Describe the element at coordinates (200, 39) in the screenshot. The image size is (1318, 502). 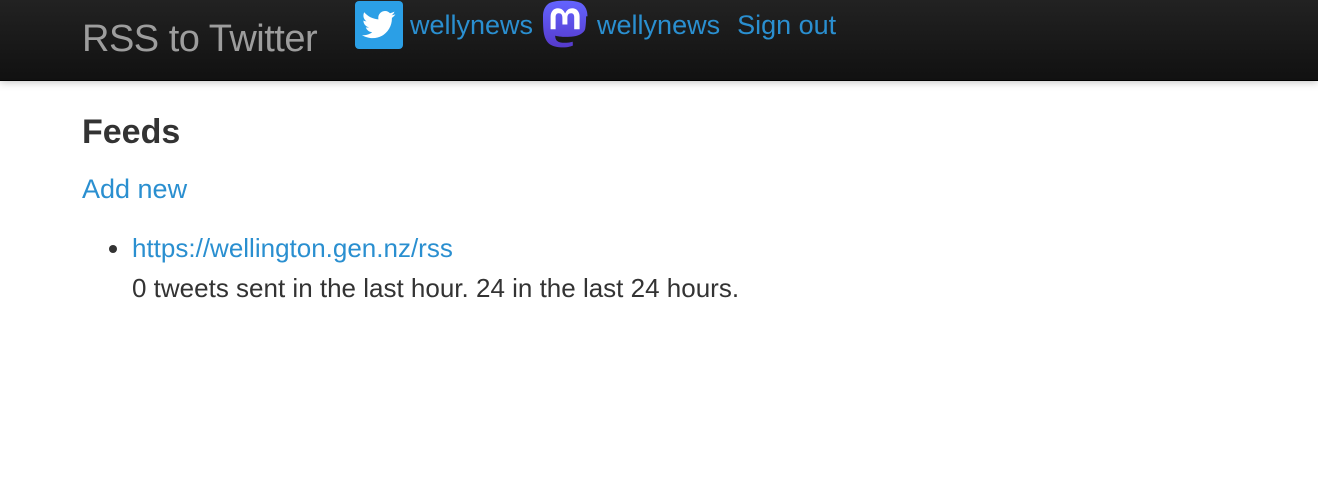
I see `brand-link: RSS to Twitter` at that location.